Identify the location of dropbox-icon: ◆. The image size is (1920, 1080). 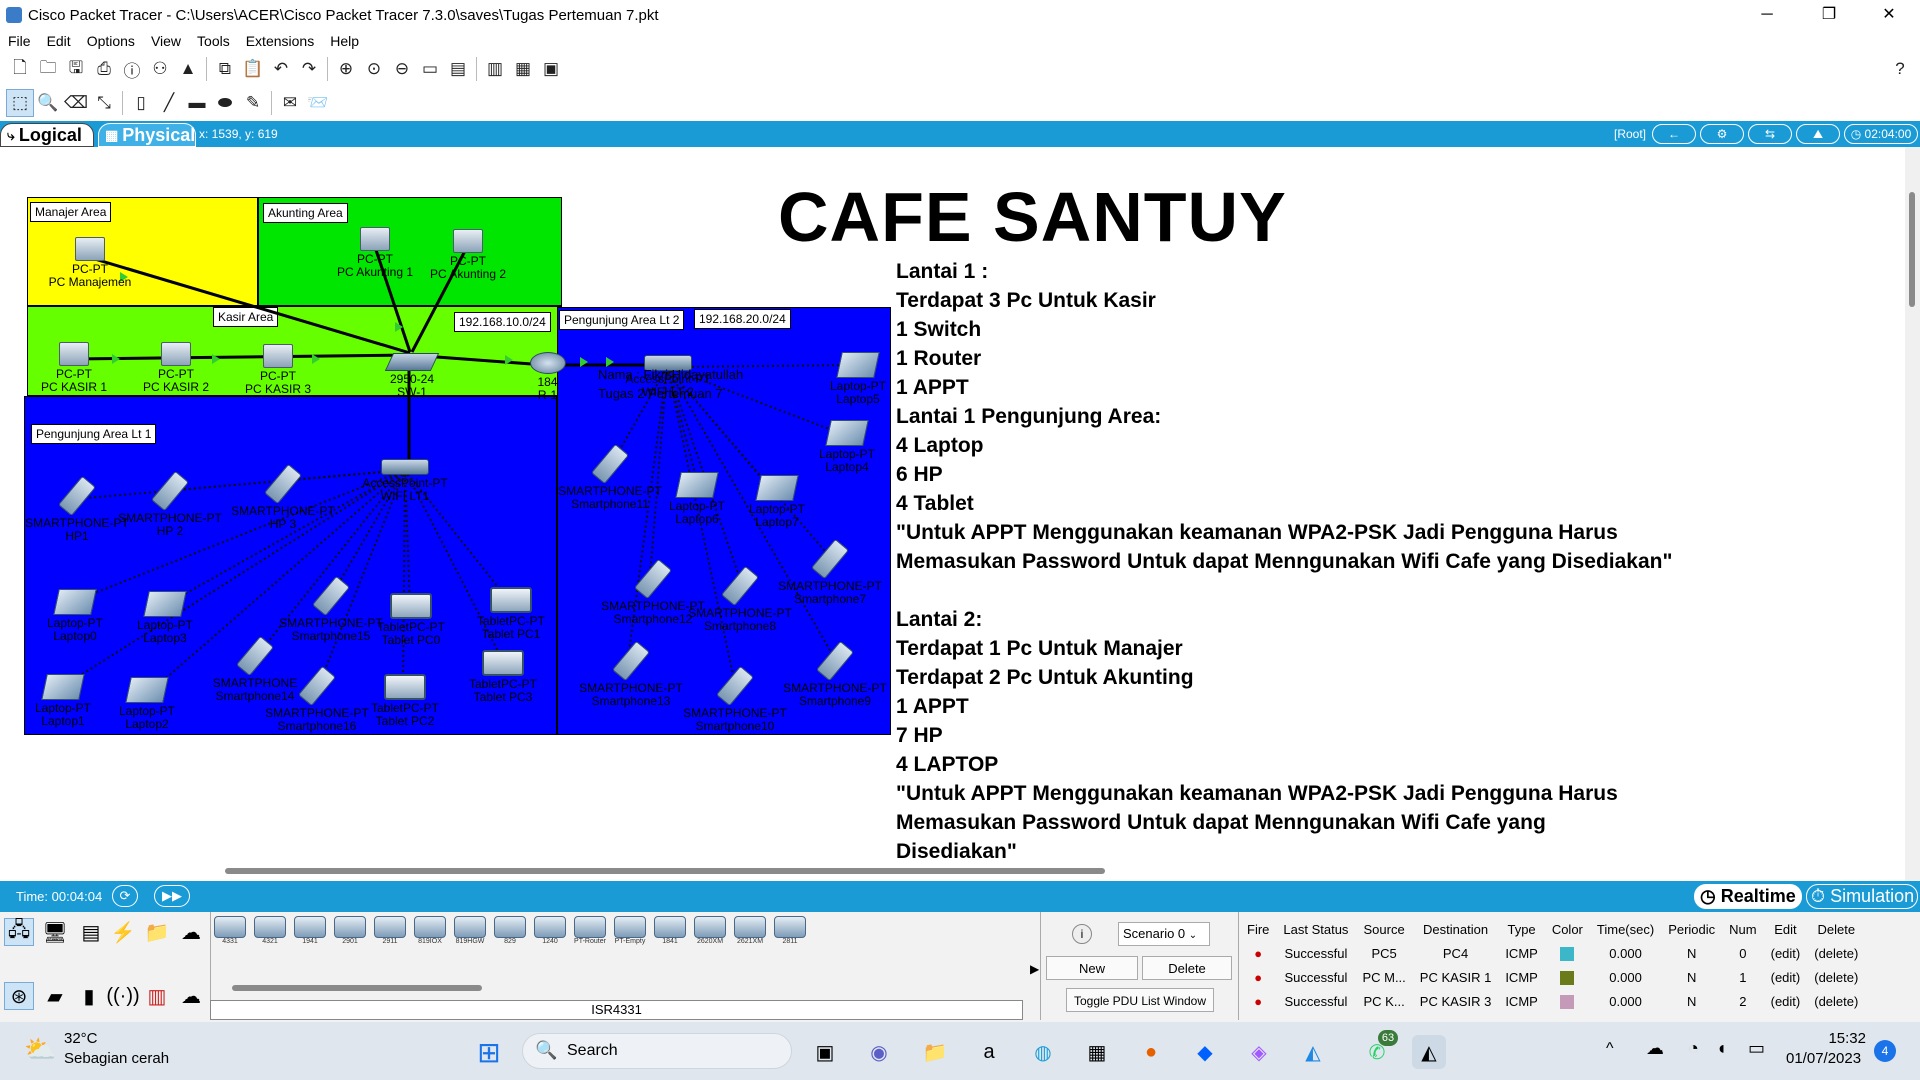
(1205, 1052).